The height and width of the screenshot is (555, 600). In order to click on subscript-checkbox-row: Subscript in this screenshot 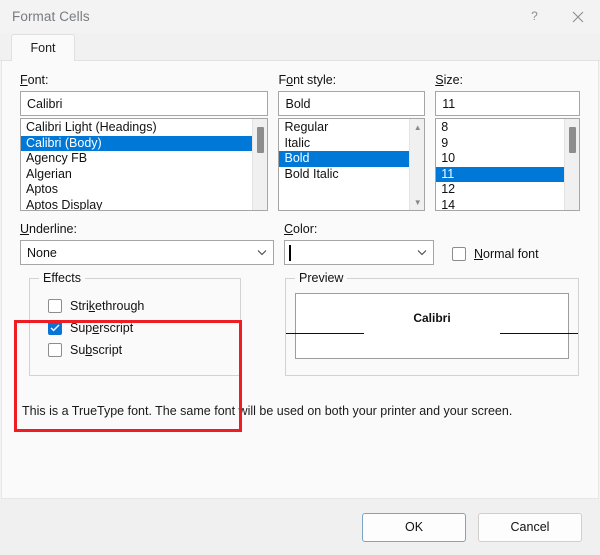, I will do `click(144, 350)`.